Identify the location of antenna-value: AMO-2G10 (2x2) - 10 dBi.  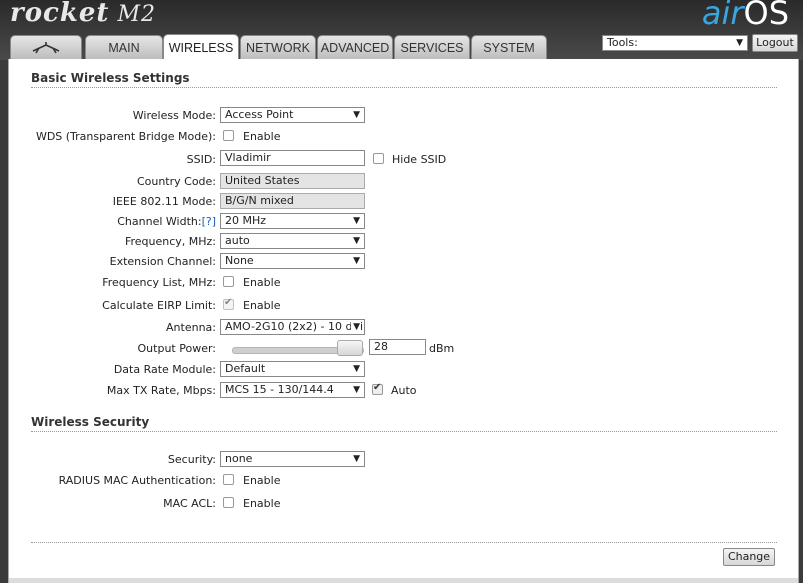
(294, 326).